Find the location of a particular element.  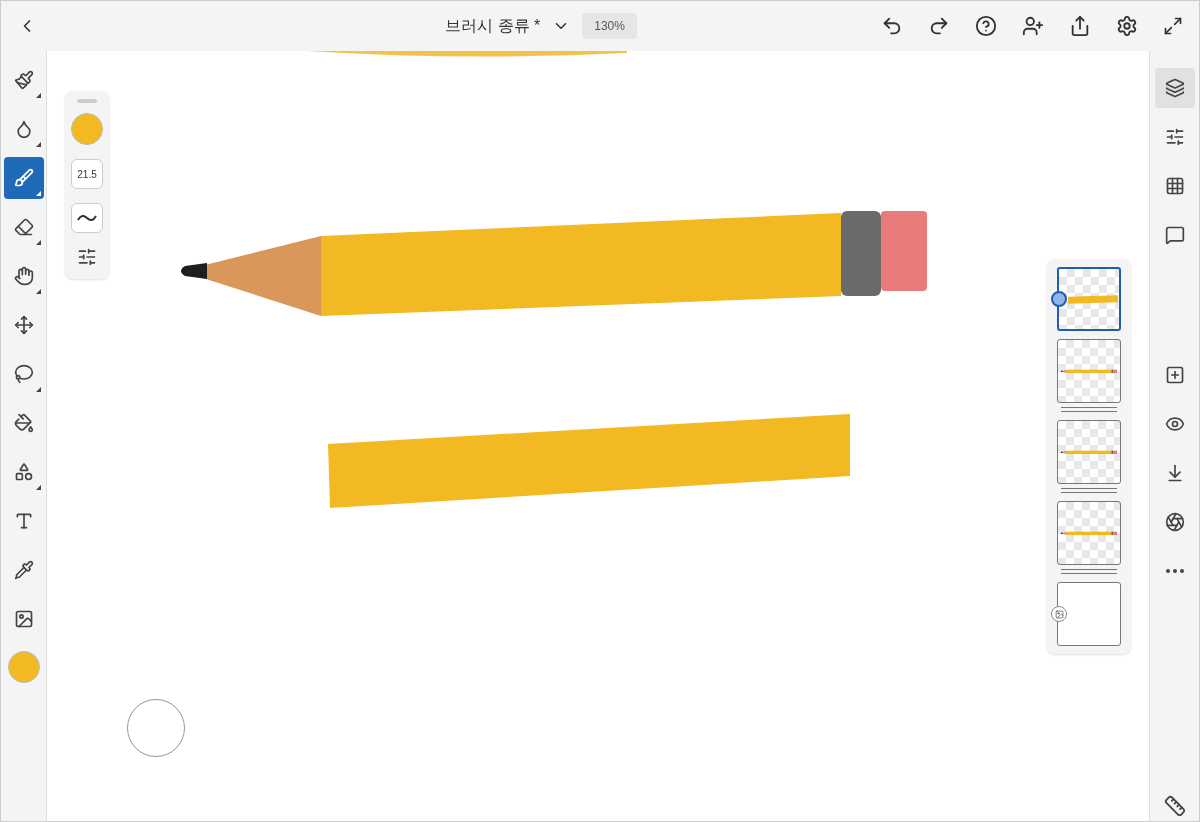

undo-button is located at coordinates (892, 26).